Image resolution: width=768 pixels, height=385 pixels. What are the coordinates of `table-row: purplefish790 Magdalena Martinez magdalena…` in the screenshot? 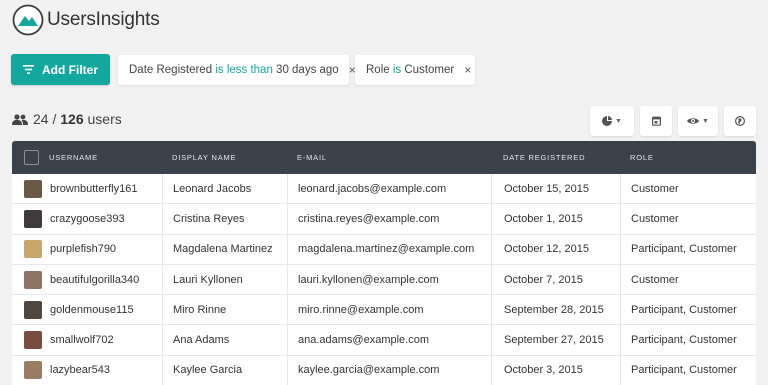 It's located at (384, 249).